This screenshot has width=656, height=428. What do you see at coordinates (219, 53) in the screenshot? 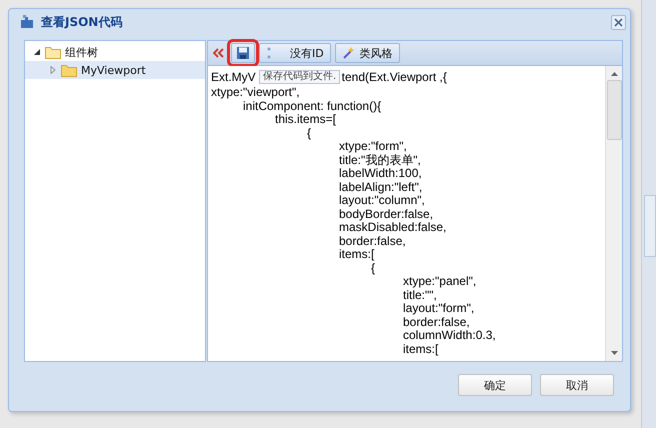
I see `double-chevron-icon` at bounding box center [219, 53].